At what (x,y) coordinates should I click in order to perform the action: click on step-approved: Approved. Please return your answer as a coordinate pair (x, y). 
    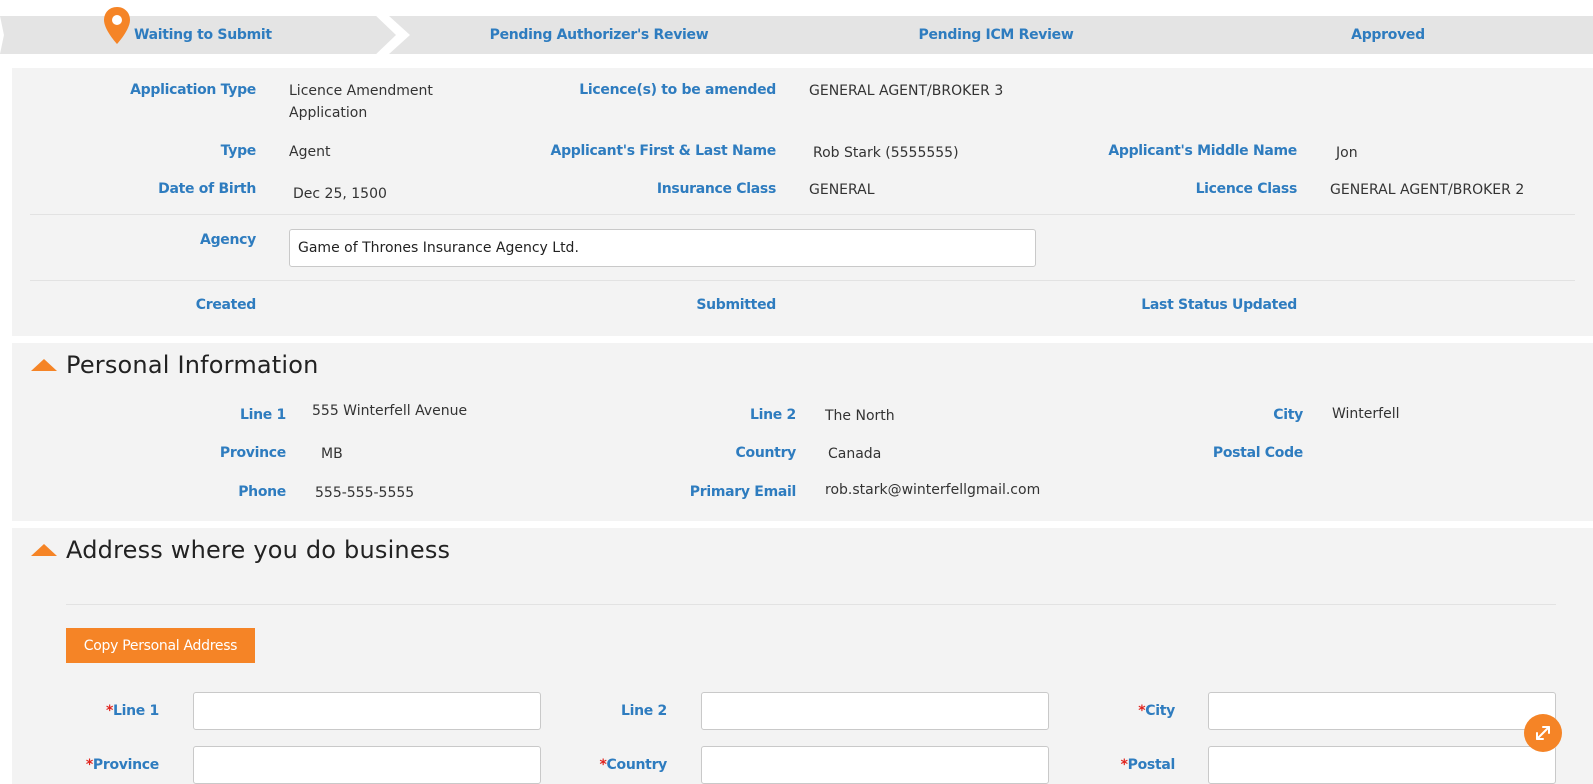
    Looking at the image, I should click on (1388, 35).